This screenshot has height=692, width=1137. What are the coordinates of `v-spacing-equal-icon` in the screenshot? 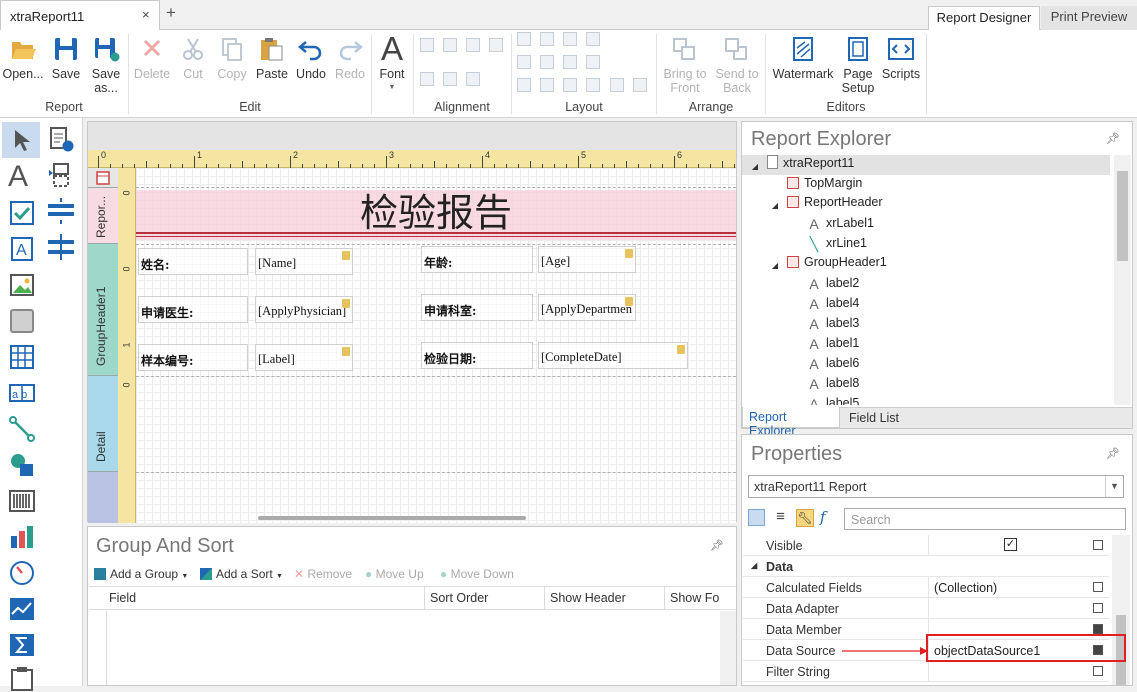 It's located at (524, 85).